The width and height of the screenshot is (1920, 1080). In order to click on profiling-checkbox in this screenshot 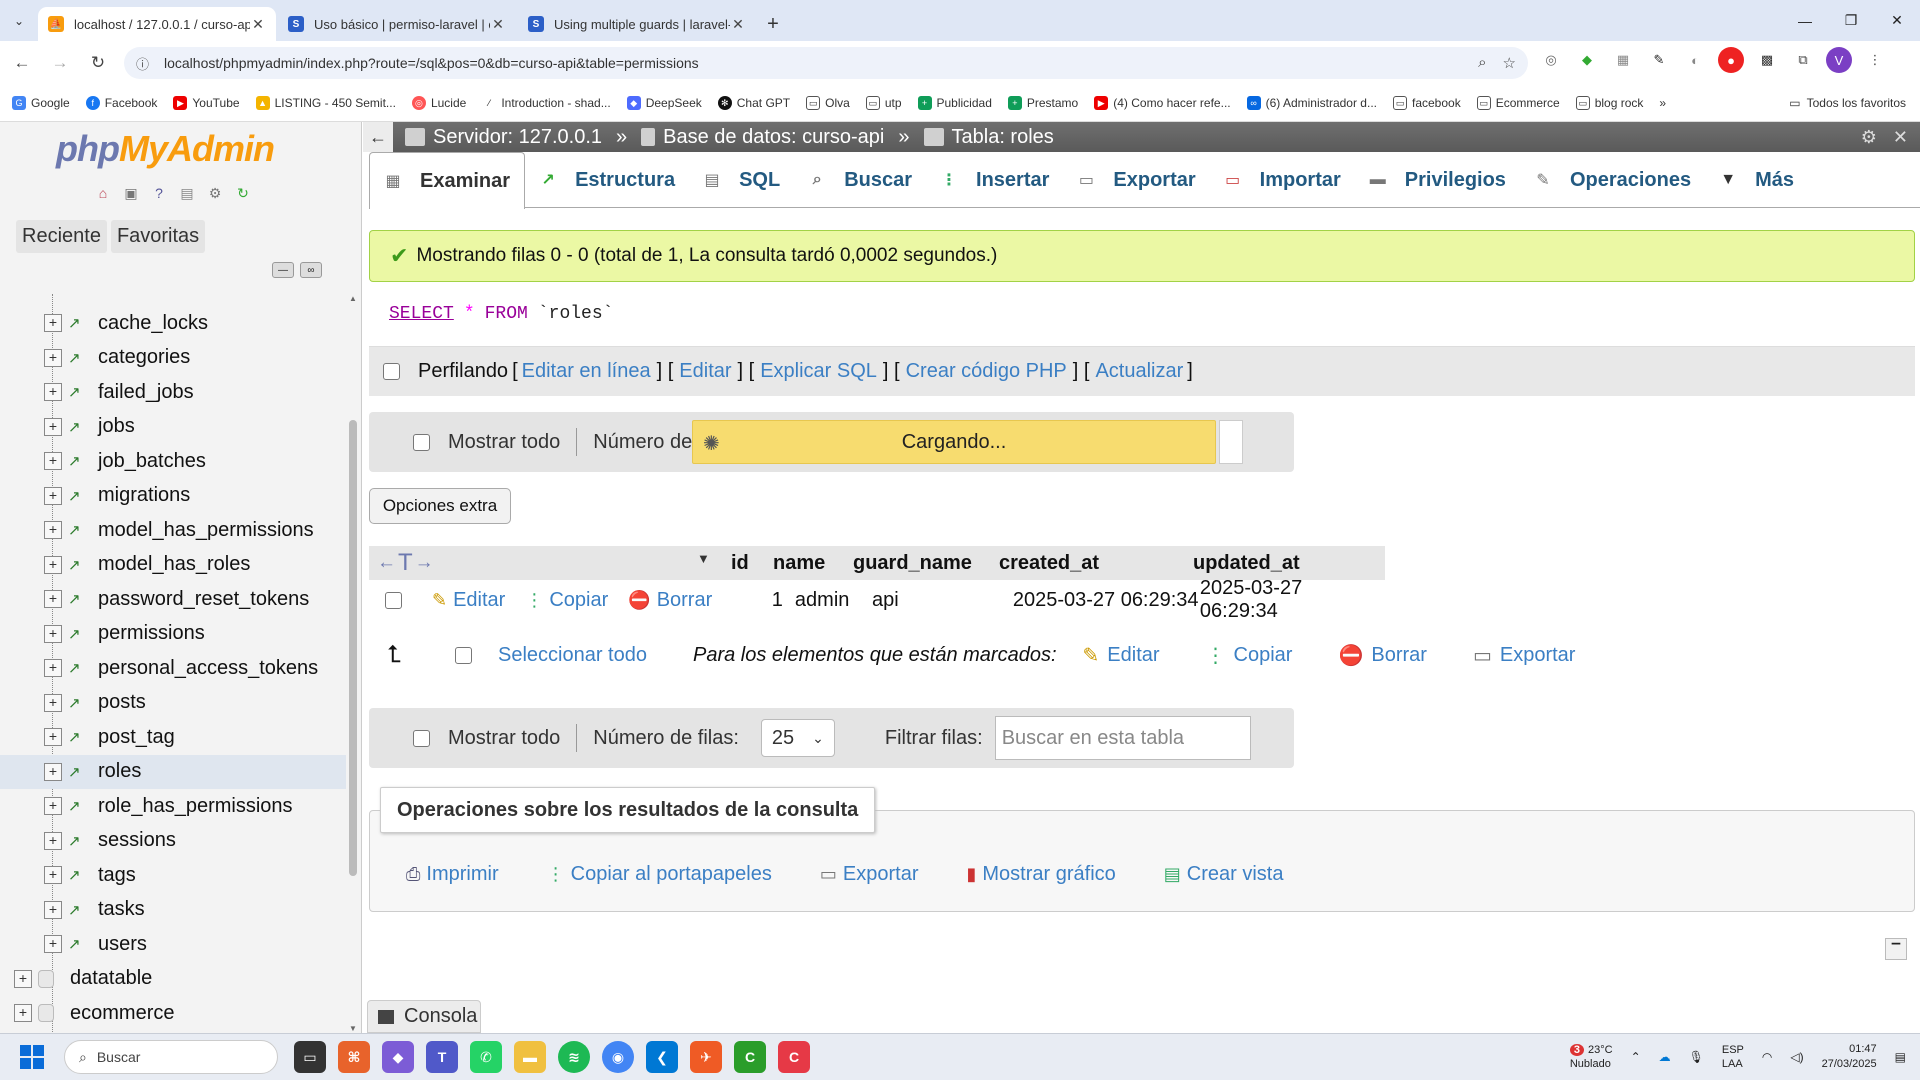, I will do `click(391, 371)`.